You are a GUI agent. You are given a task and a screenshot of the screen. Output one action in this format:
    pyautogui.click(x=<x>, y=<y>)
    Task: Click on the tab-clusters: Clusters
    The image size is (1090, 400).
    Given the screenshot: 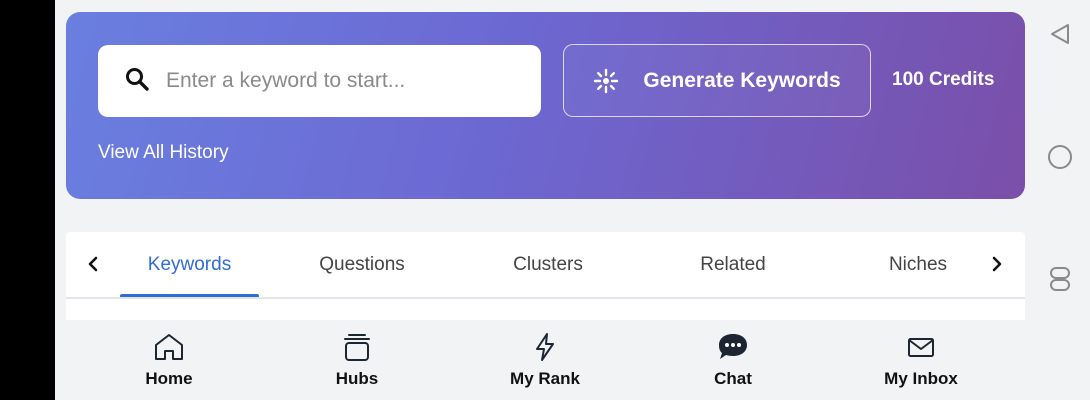 What is the action you would take?
    pyautogui.click(x=548, y=265)
    